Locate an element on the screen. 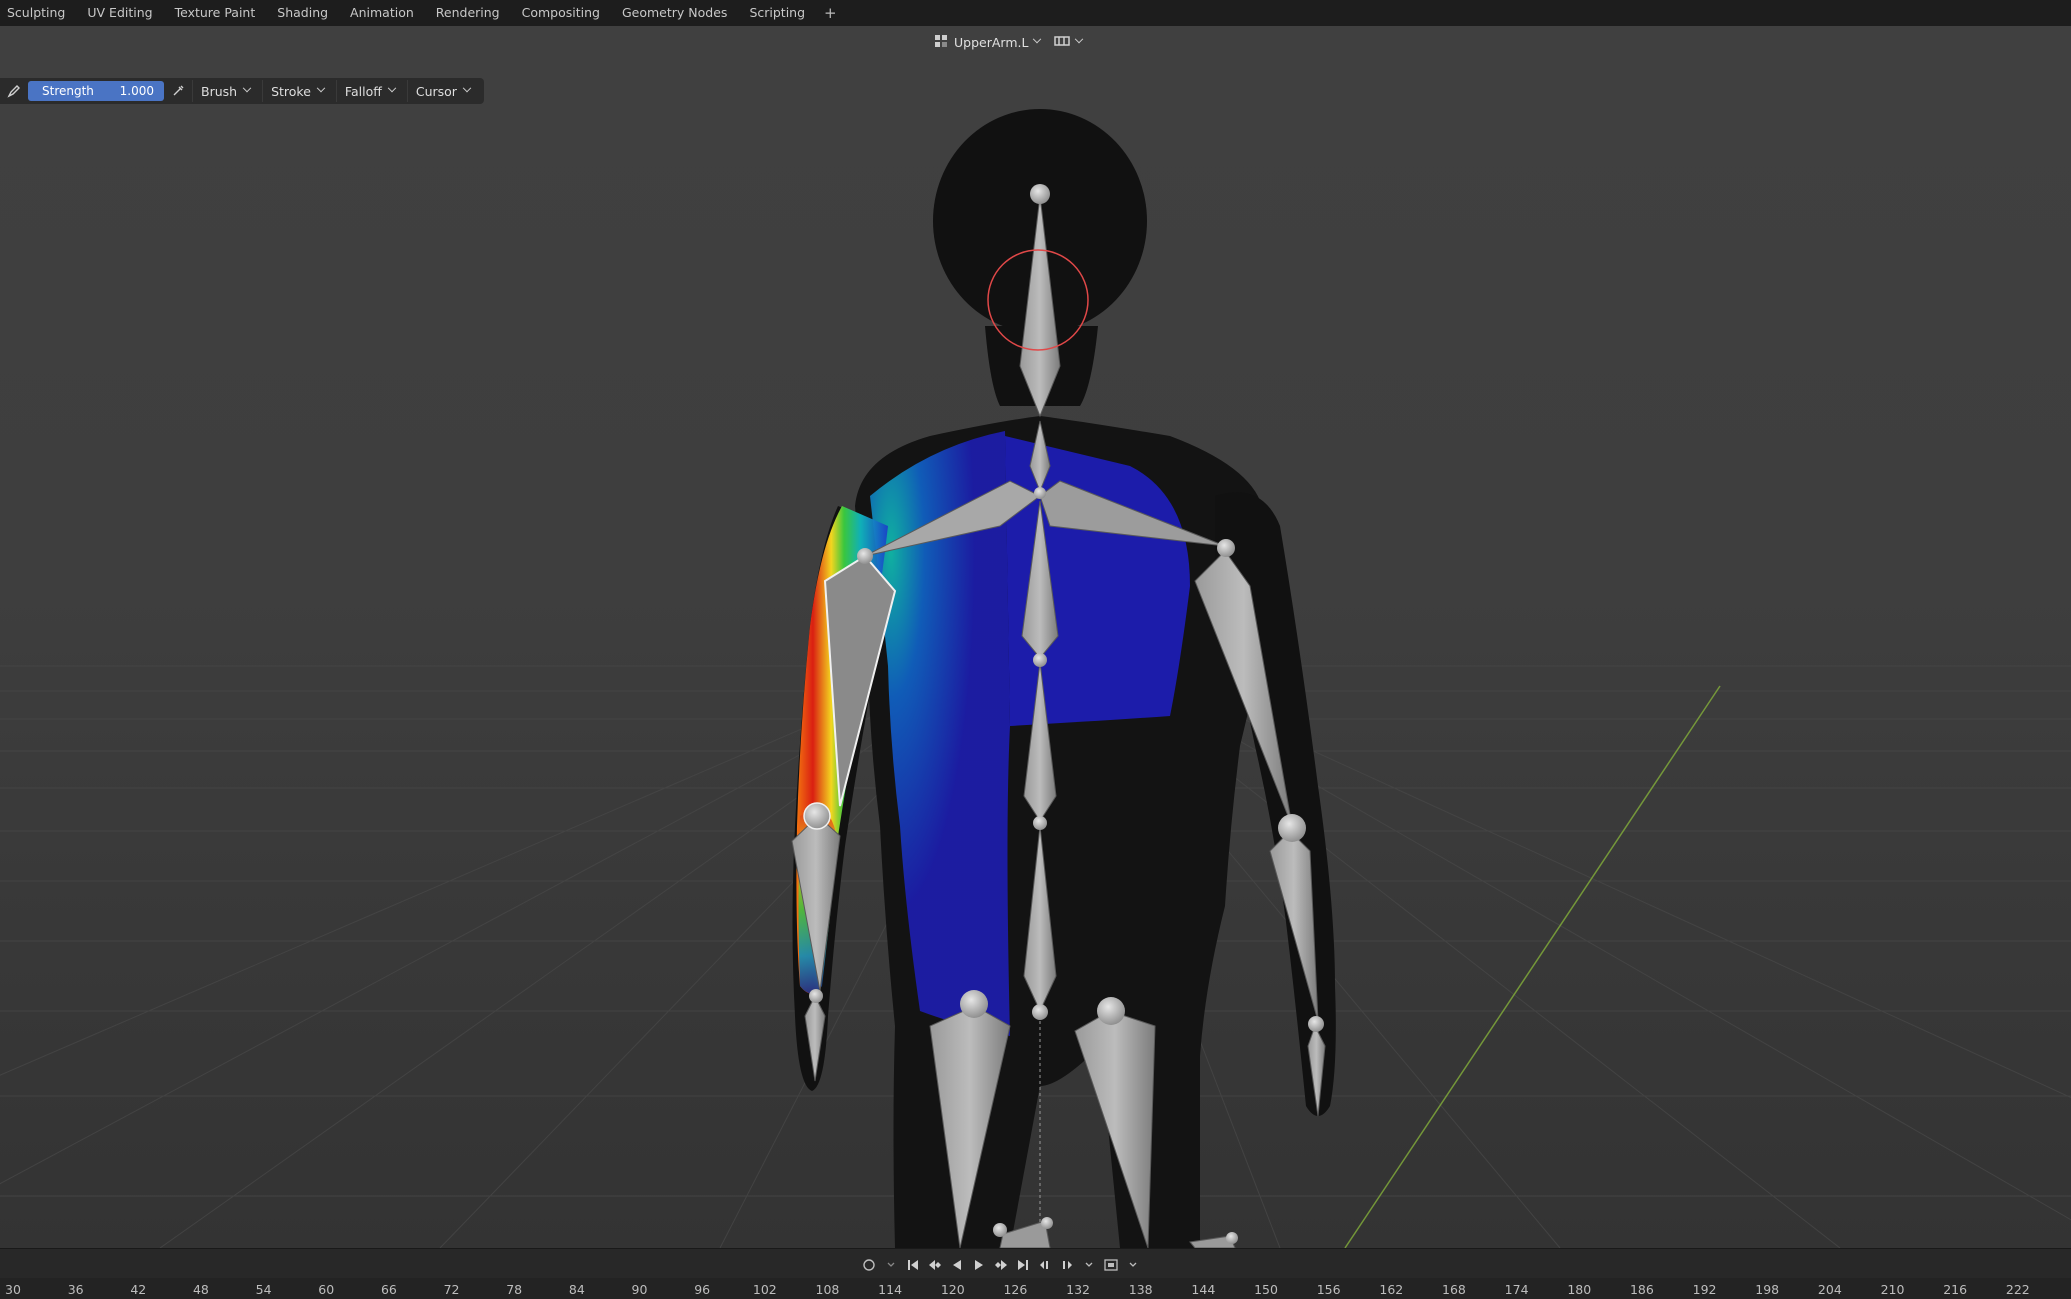 The width and height of the screenshot is (2071, 1299). frame-tick-label: 96 is located at coordinates (702, 1289).